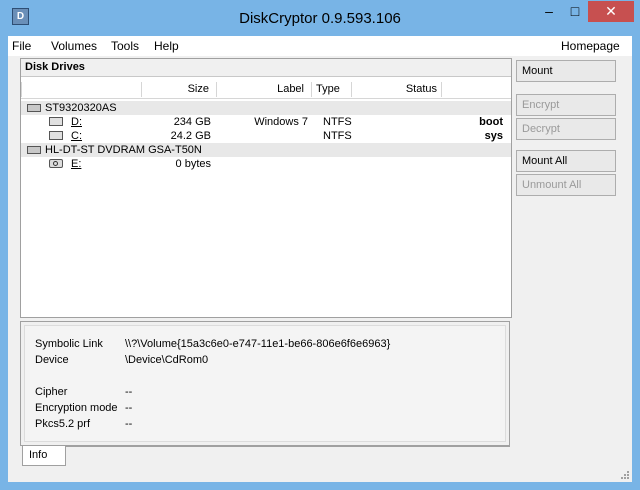 This screenshot has width=640, height=490. What do you see at coordinates (167, 360) in the screenshot?
I see `device-value: \Device\CdRom0` at bounding box center [167, 360].